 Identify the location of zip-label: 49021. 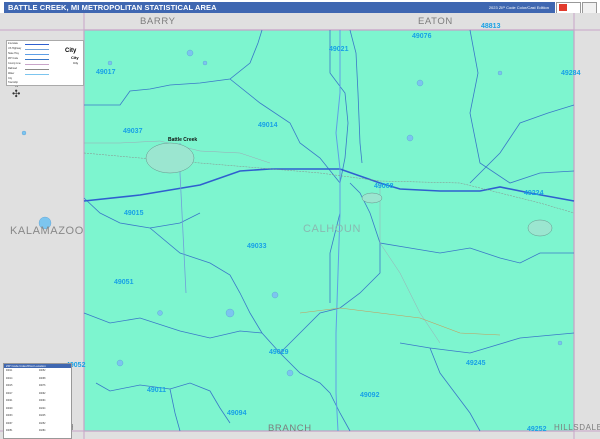
(338, 49).